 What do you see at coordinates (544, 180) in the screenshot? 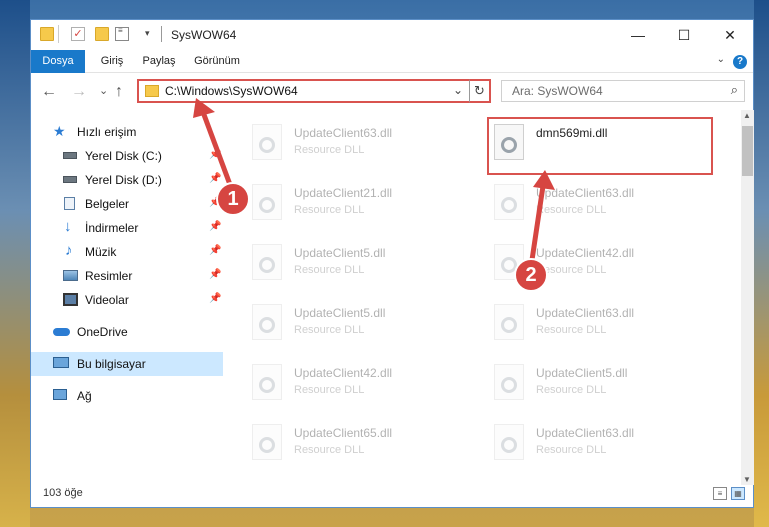
I see `arrow-2-head` at bounding box center [544, 180].